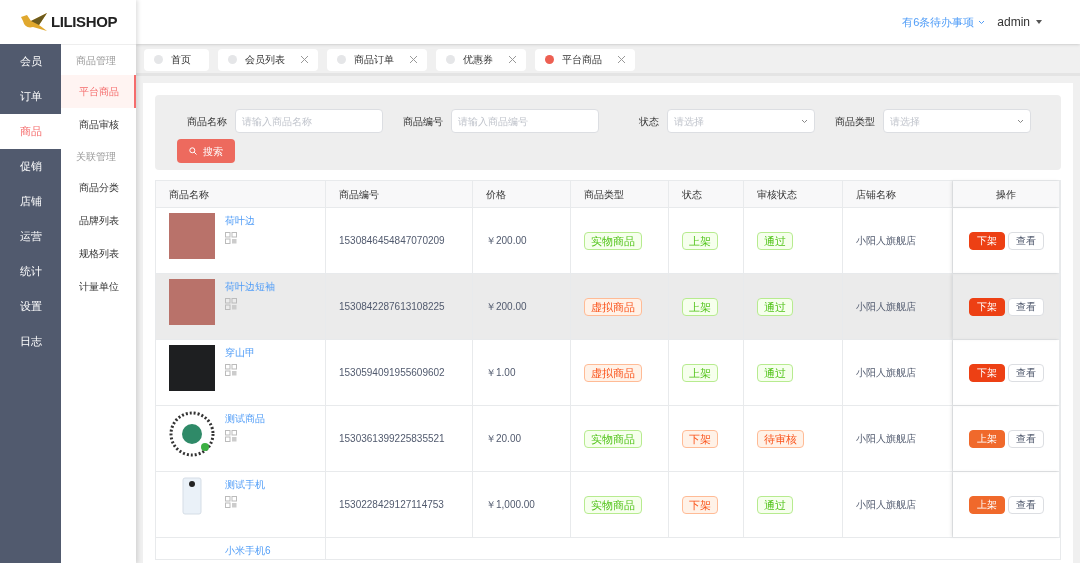  Describe the element at coordinates (1039, 22) in the screenshot. I see `caret-down-icon` at that location.